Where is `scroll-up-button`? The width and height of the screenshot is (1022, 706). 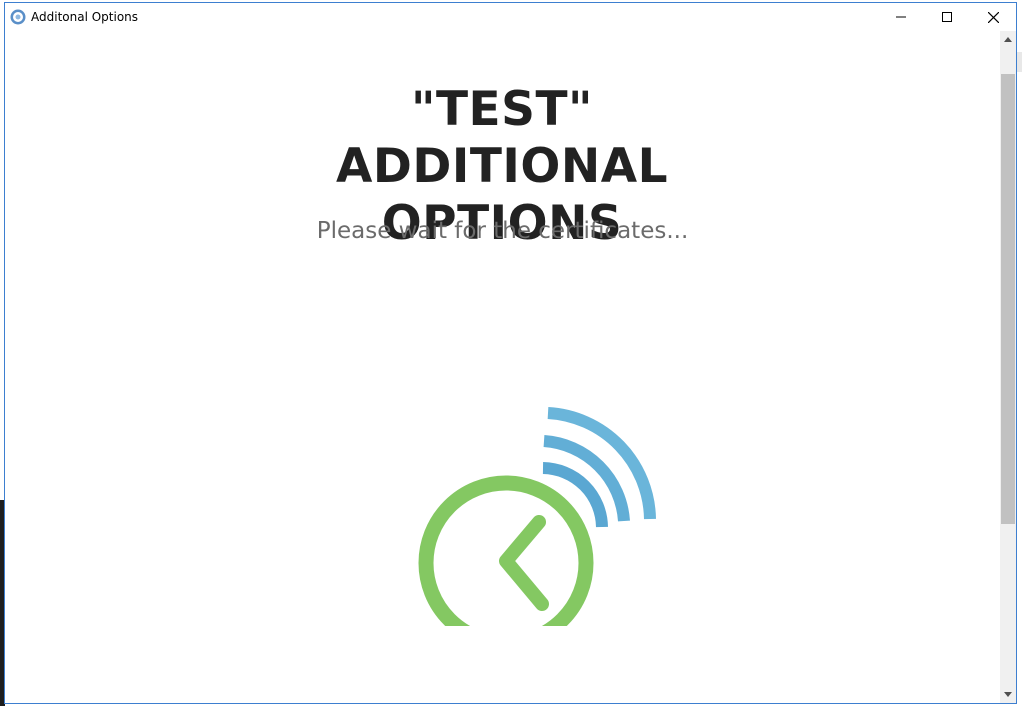
scroll-up-button is located at coordinates (1008, 39).